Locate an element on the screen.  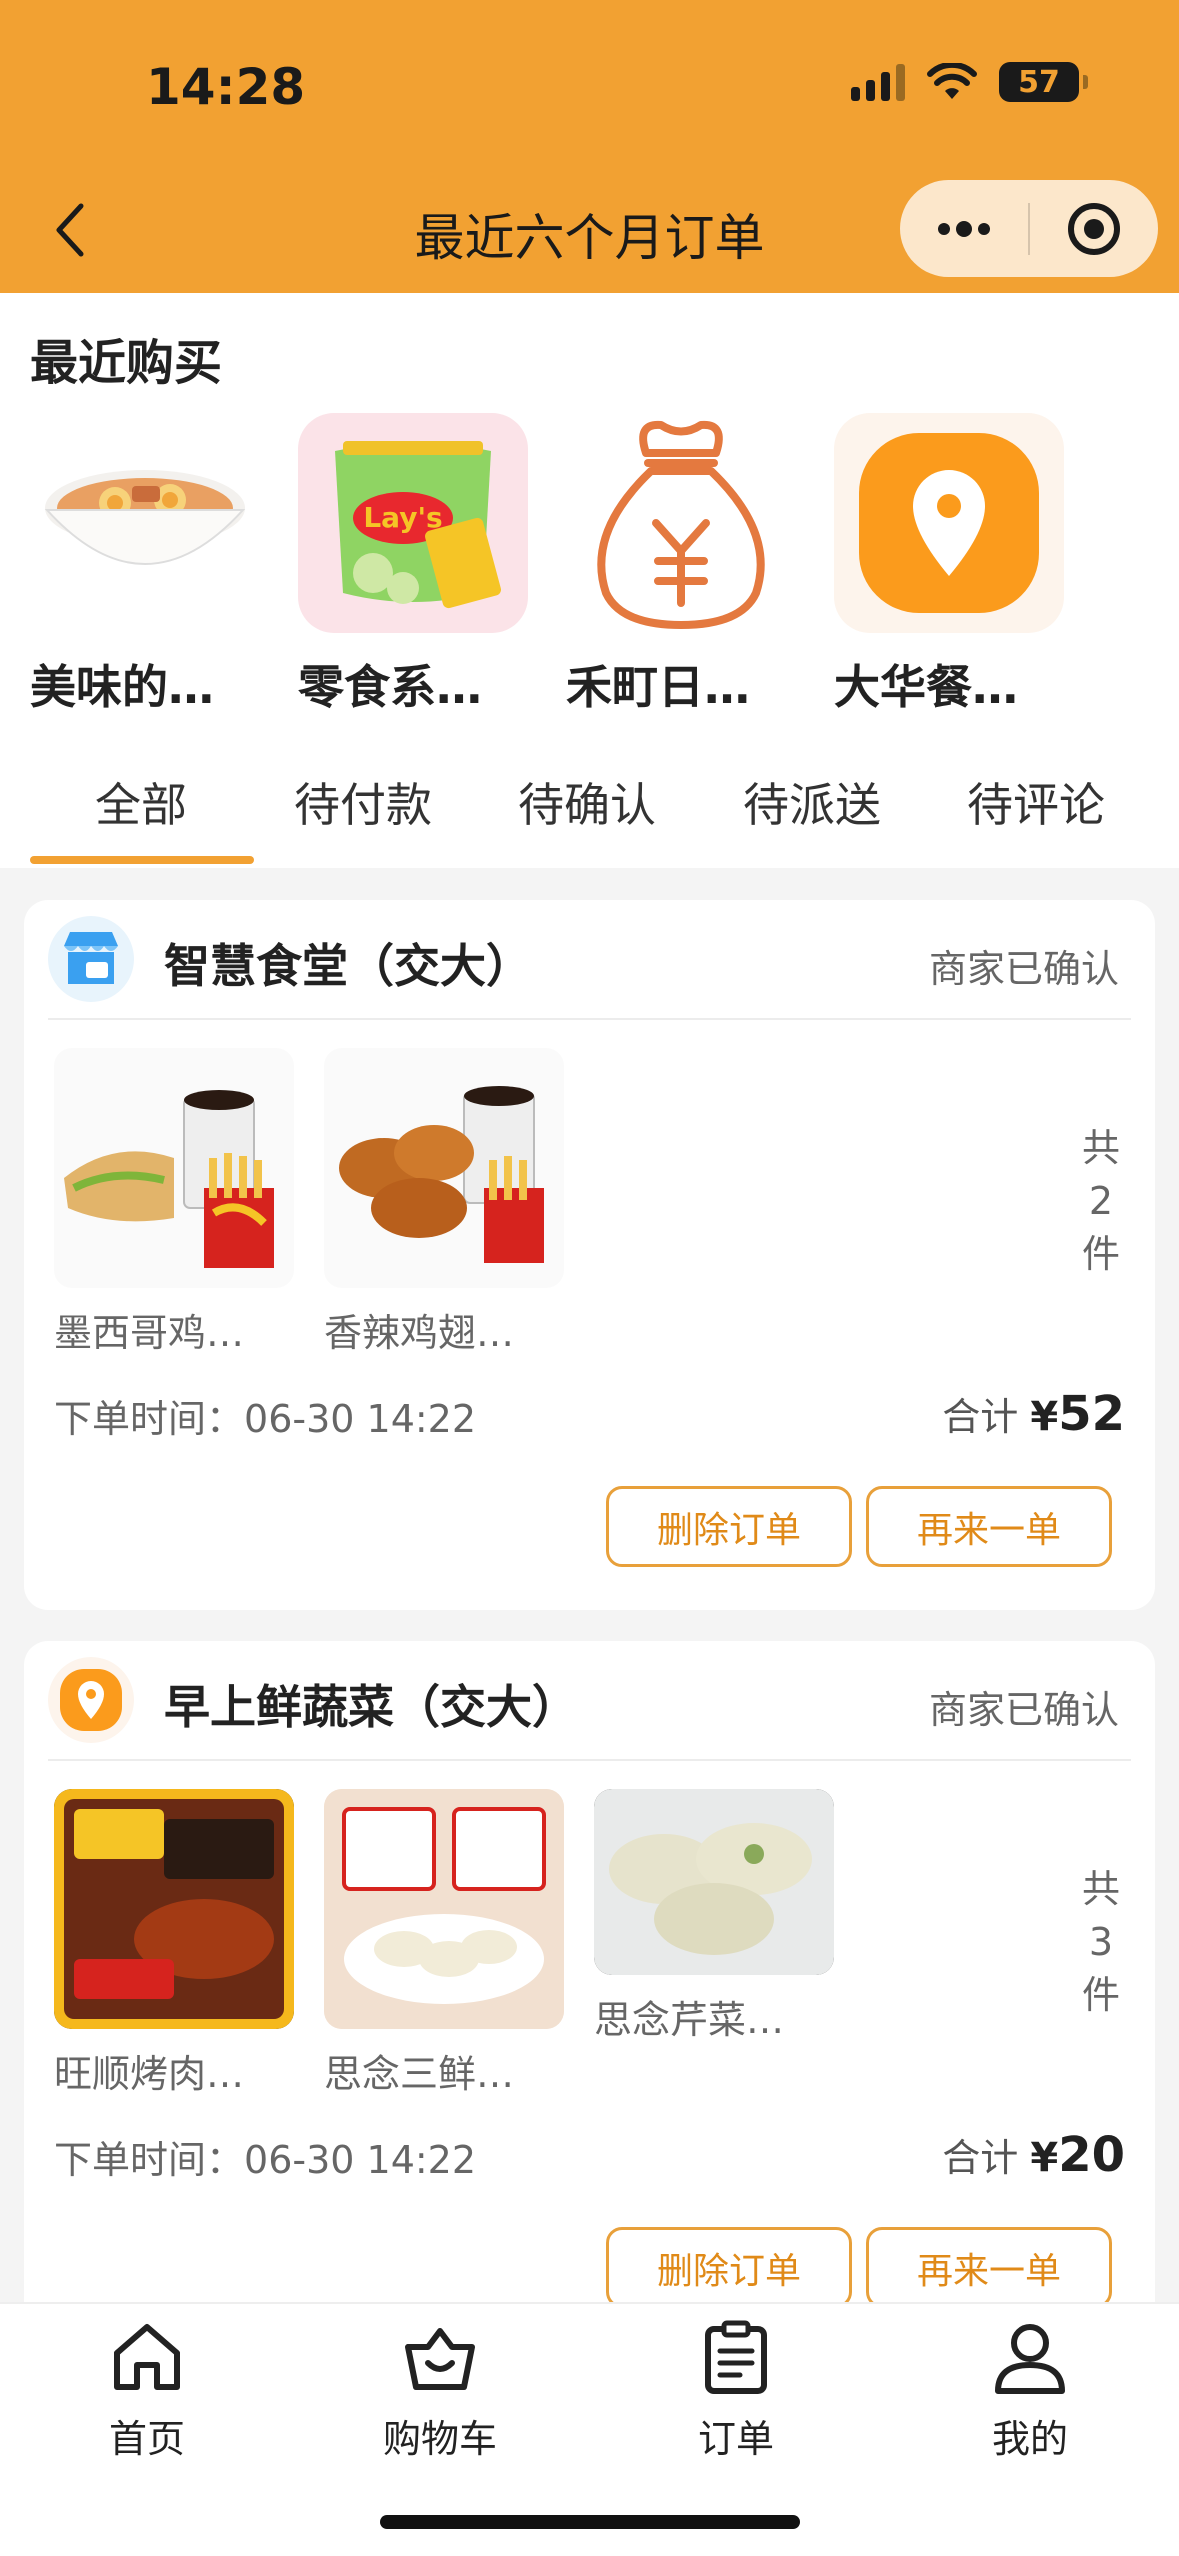
close-miniprogram-button is located at coordinates (1094, 228).